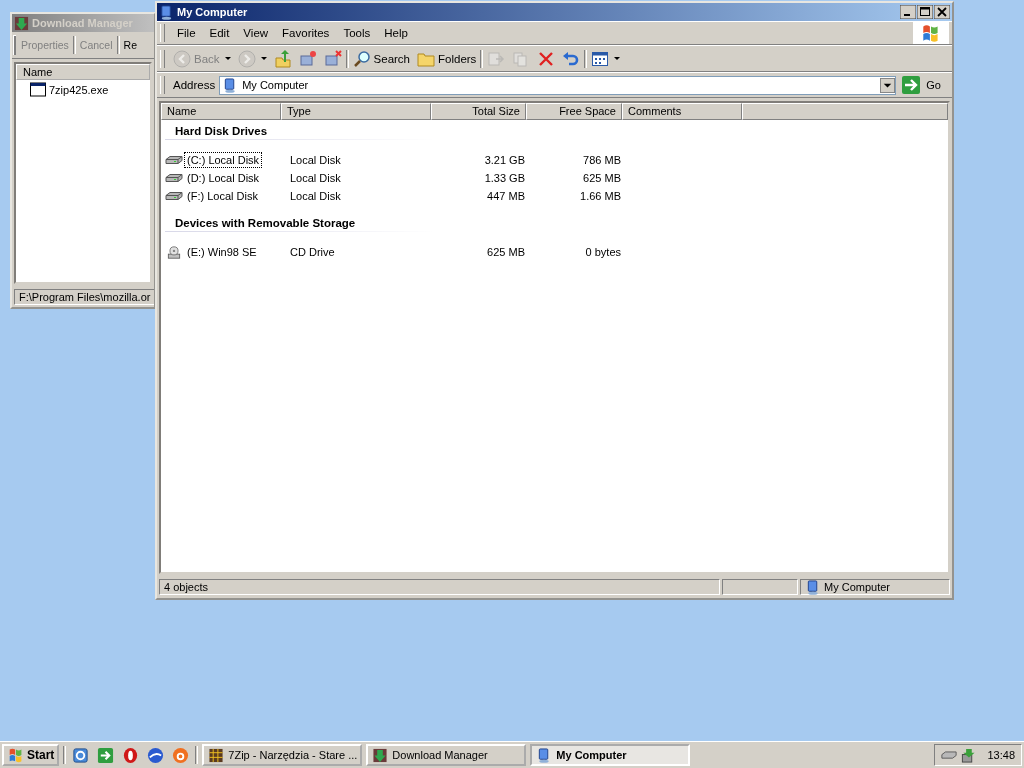 The height and width of the screenshot is (768, 1024). What do you see at coordinates (603, 252) in the screenshot?
I see `free-space: 0 bytes` at bounding box center [603, 252].